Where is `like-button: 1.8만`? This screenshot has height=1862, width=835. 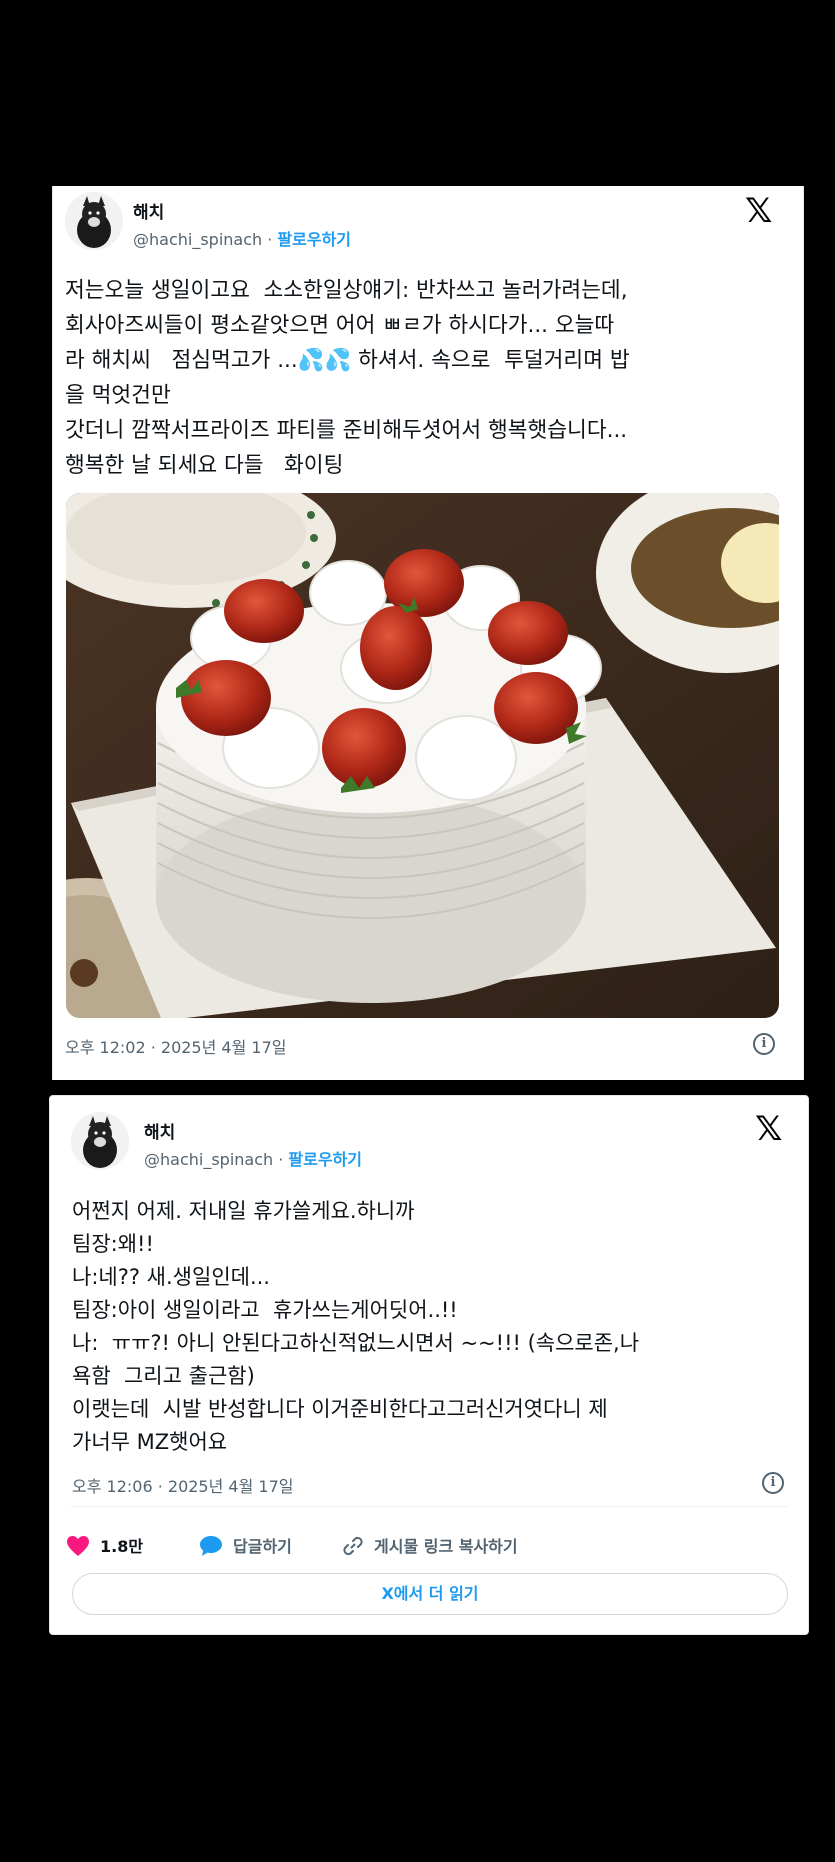
like-button: 1.8만 is located at coordinates (104, 1545).